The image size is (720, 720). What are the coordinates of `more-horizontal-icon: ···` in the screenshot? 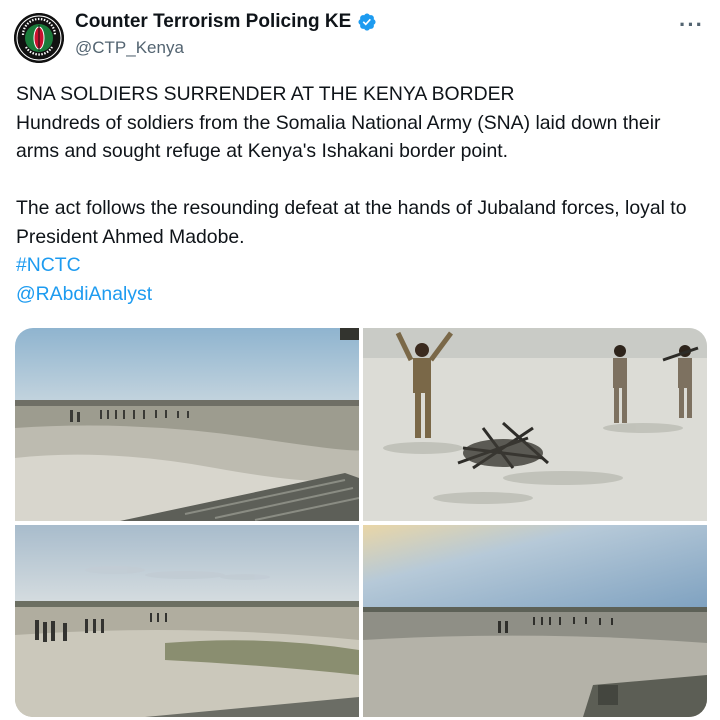 It's located at (691, 25).